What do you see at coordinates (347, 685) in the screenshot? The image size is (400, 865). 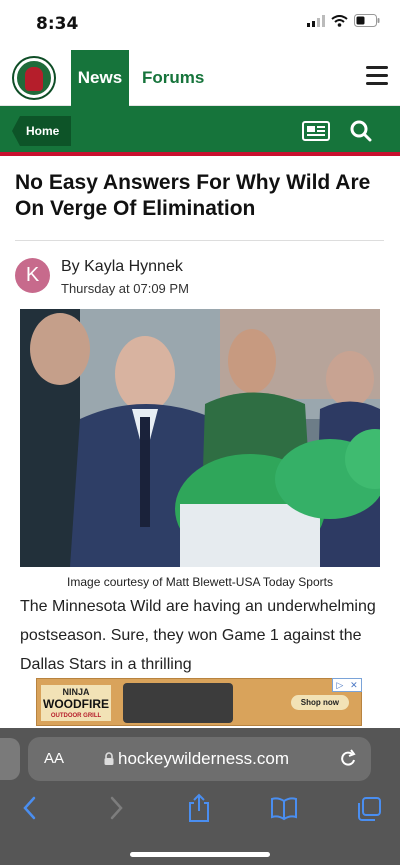 I see `ad-close-icon: ▷ ✕` at bounding box center [347, 685].